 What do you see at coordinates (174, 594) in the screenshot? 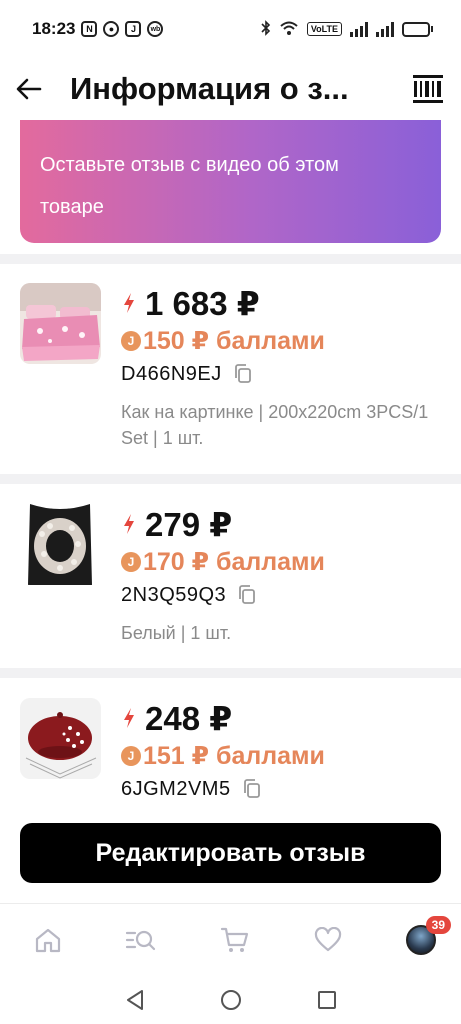
I see `product-sku: 2N3Q59Q3` at bounding box center [174, 594].